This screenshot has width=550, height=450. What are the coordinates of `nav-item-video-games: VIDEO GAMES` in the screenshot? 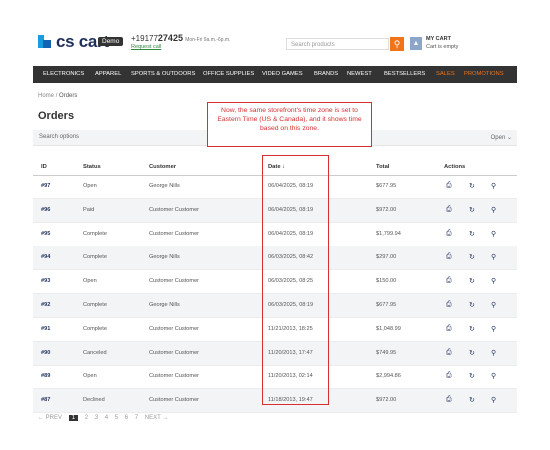 It's located at (282, 74).